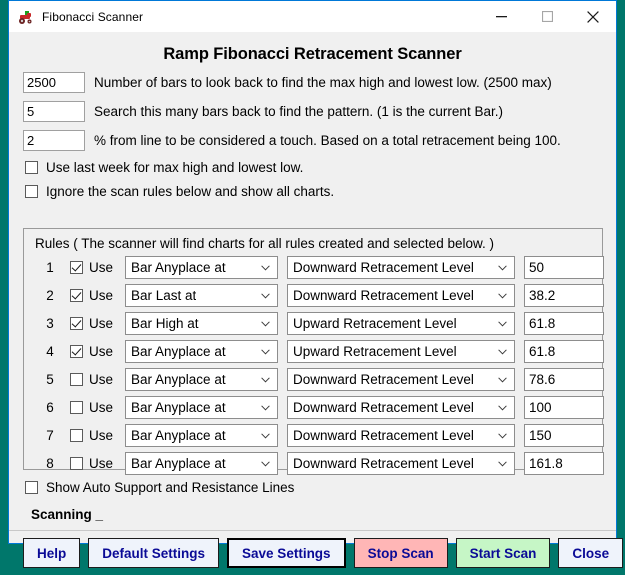 This screenshot has height=575, width=625. What do you see at coordinates (154, 553) in the screenshot?
I see `default-settings-button: Default Settings` at bounding box center [154, 553].